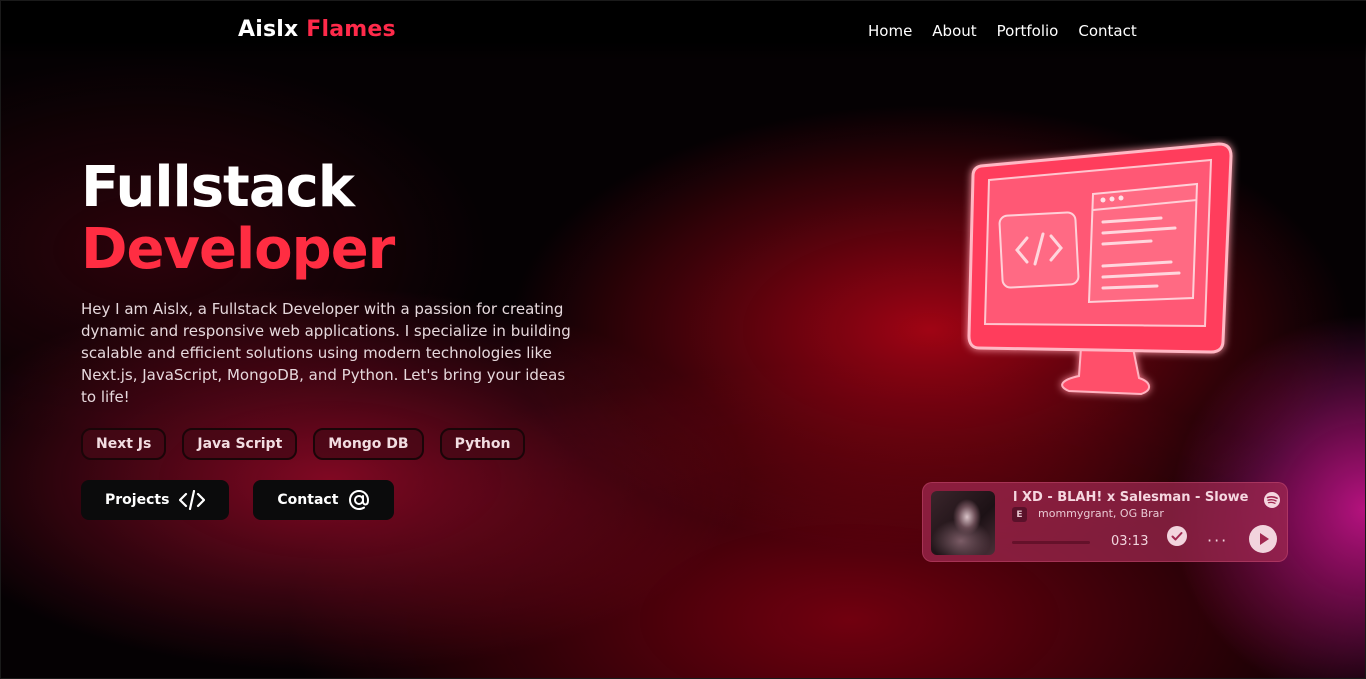 The width and height of the screenshot is (1366, 679). Describe the element at coordinates (238, 500) in the screenshot. I see `cta-buttons: Projects Contact` at that location.